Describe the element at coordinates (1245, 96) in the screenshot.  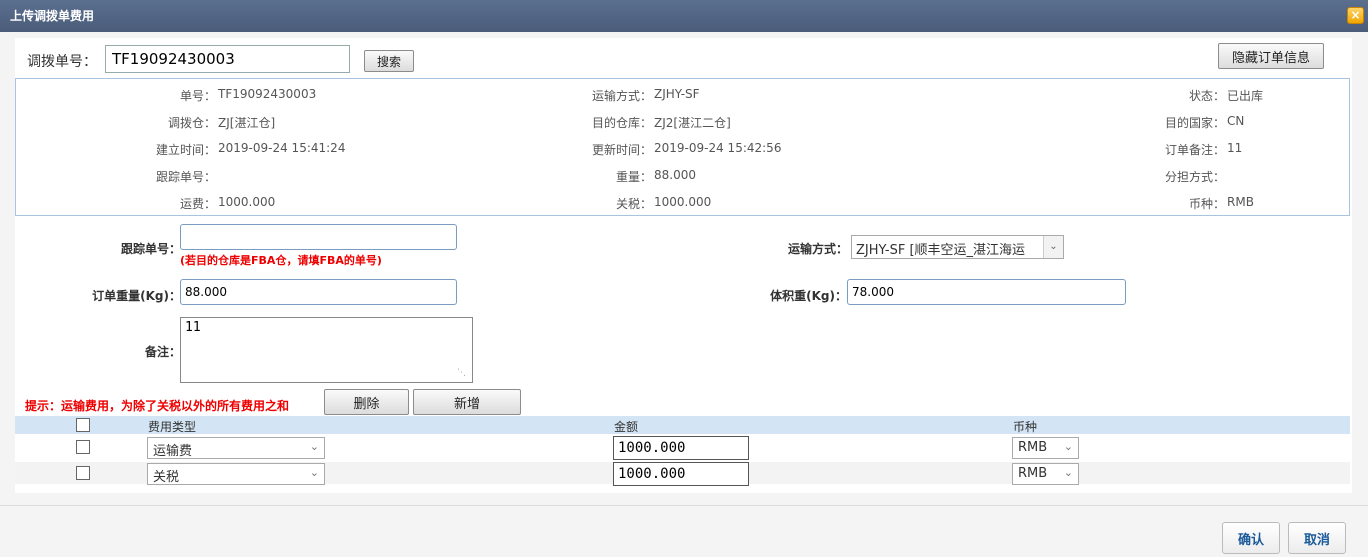
I see `info-value-status: 已出库` at that location.